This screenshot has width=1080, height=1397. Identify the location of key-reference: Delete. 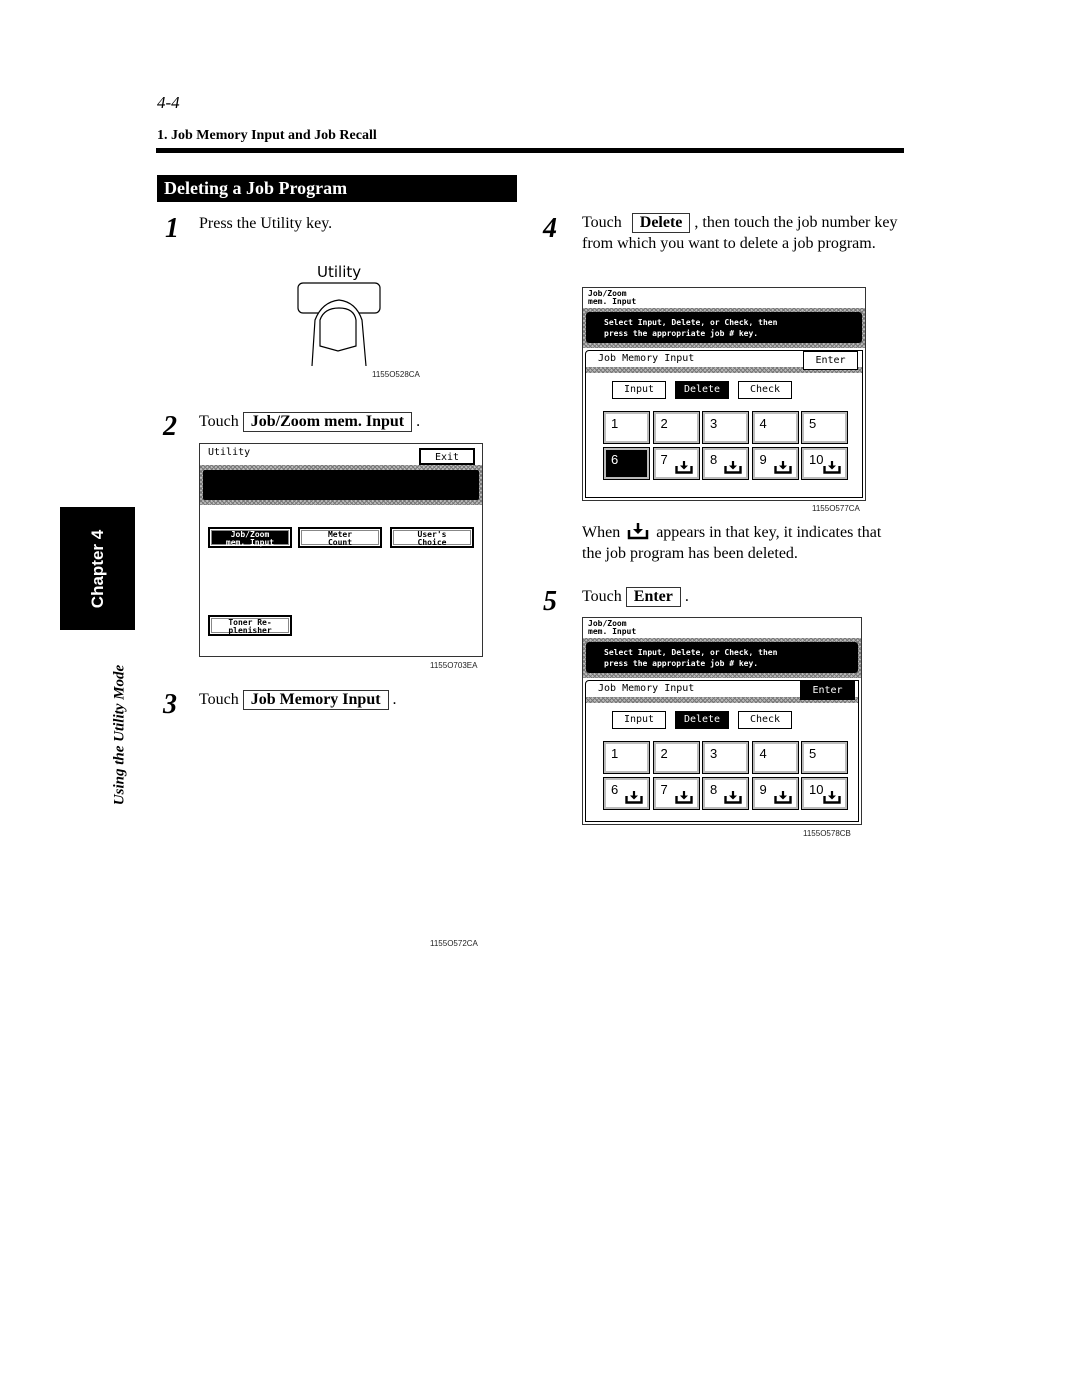
(661, 223).